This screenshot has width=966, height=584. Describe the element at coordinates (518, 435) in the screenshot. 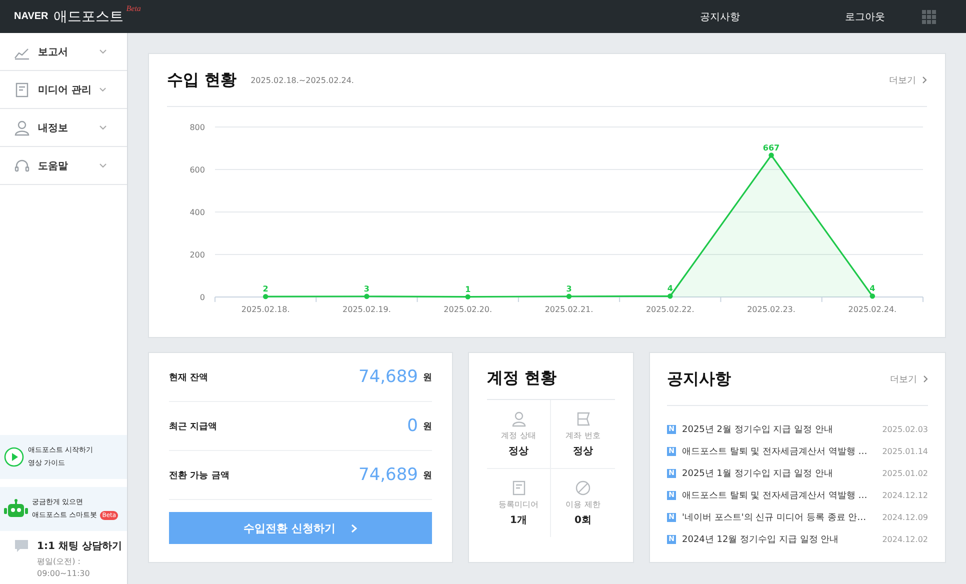

I see `account-label: 계정 상태` at that location.